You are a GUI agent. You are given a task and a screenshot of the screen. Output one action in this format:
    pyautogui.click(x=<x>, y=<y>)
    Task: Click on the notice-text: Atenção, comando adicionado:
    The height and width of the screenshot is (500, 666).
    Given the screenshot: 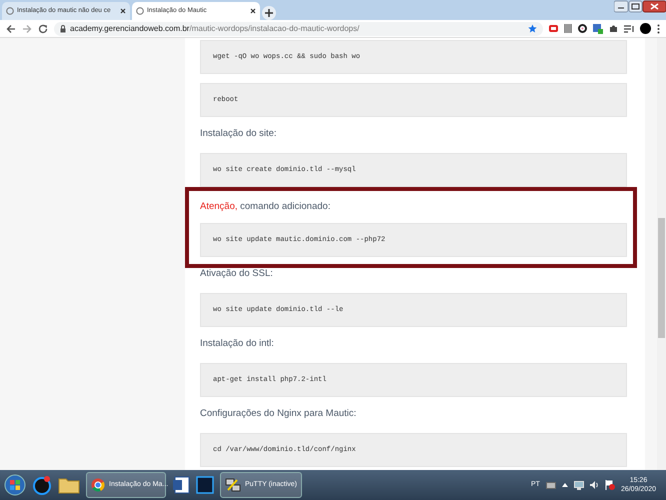 What is the action you would take?
    pyautogui.click(x=266, y=207)
    